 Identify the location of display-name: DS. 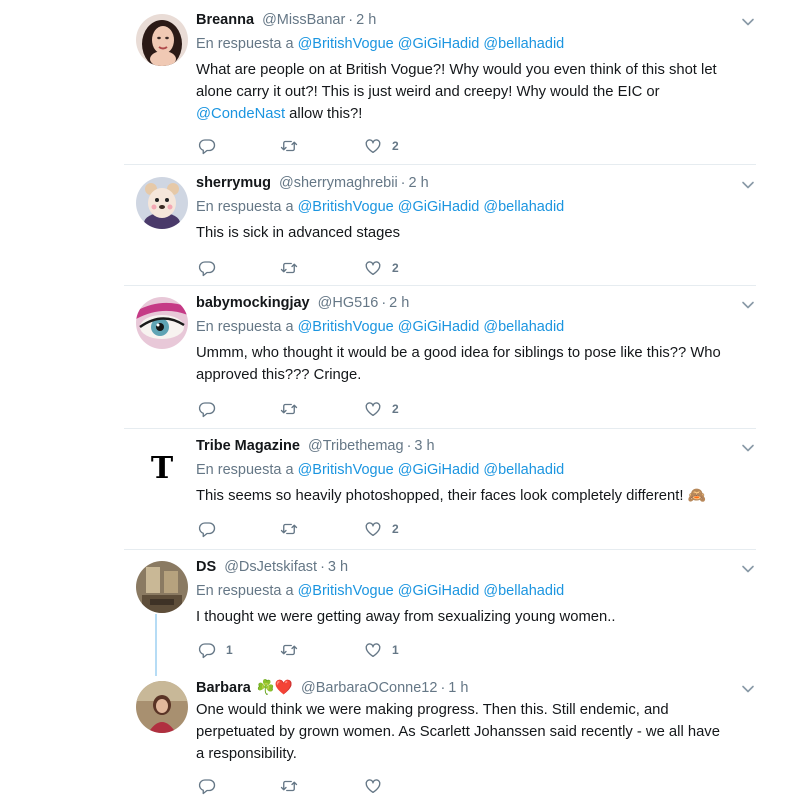
(206, 567).